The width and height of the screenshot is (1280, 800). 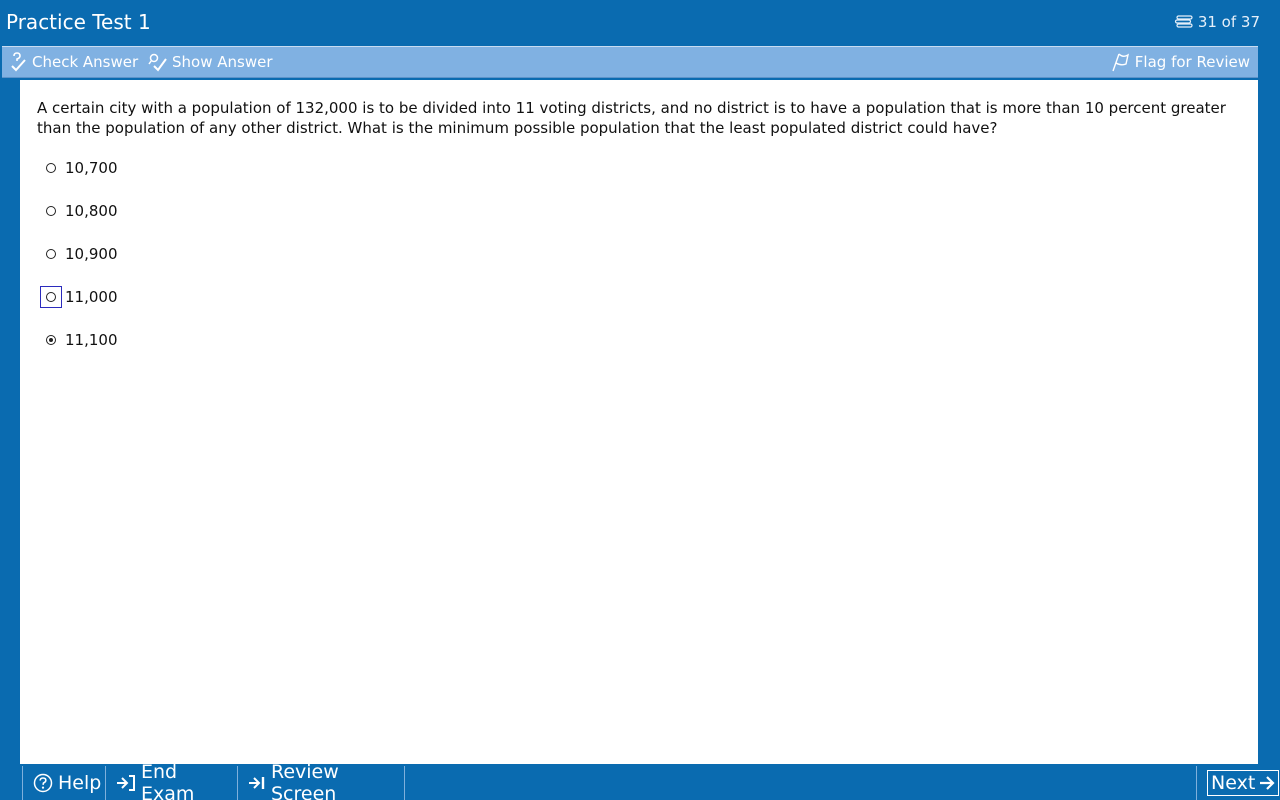 I want to click on answer-choice: 11,000, so click(x=79, y=297).